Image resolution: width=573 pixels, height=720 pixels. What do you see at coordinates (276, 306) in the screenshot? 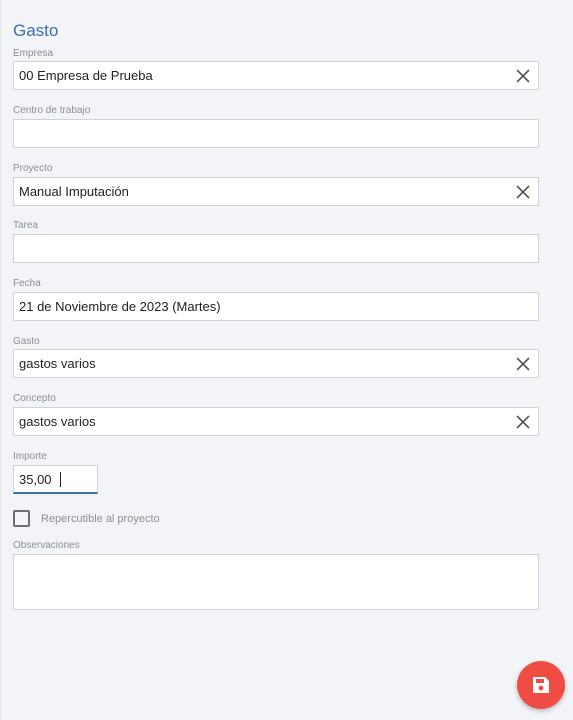
I see `fecha-field: 21 de Noviembre de 2023 (Martes)` at bounding box center [276, 306].